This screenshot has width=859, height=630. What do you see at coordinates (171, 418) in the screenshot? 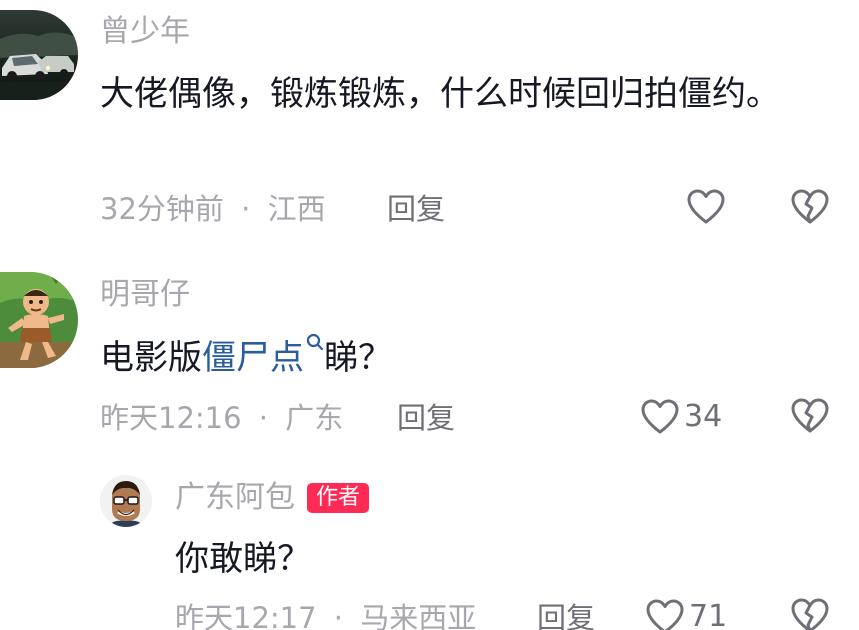
I see `comment-time: 昨天12:16` at bounding box center [171, 418].